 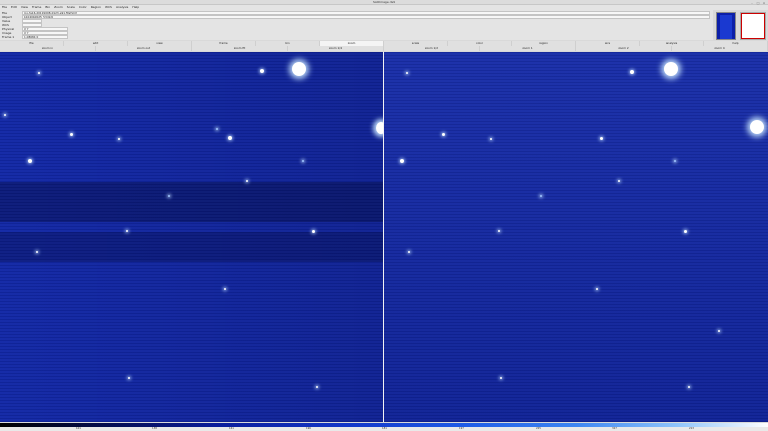 I want to click on colorbar-tick: 138, so click(x=154, y=428).